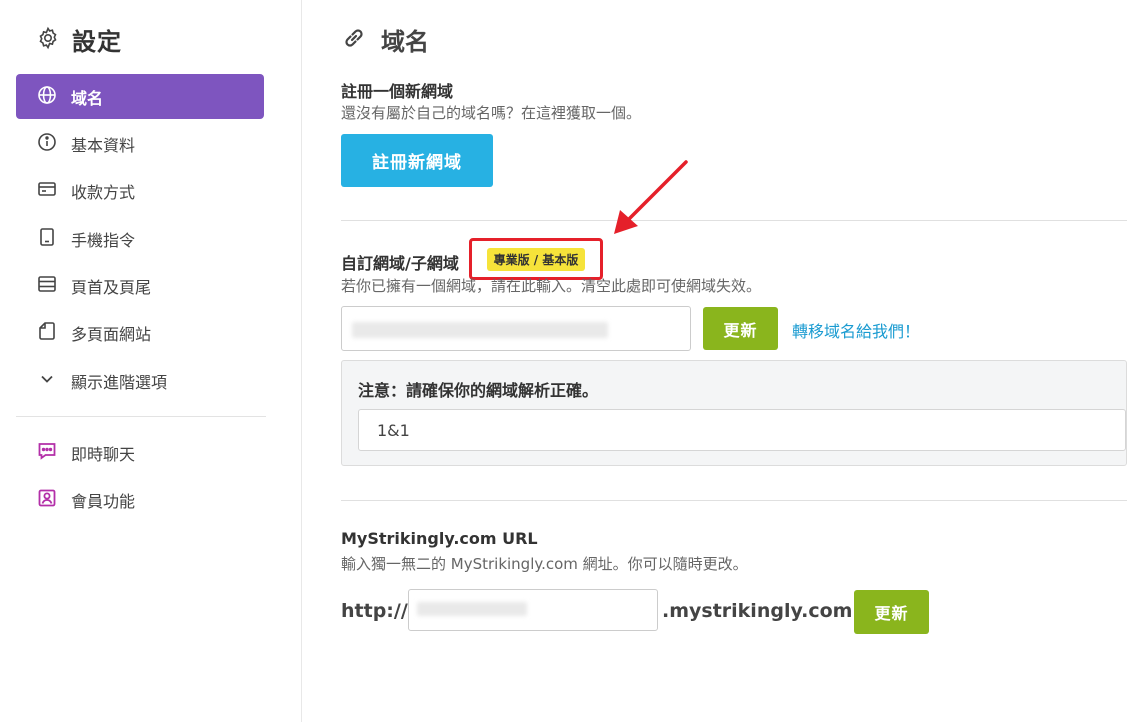 The image size is (1127, 722). What do you see at coordinates (103, 454) in the screenshot?
I see `sidebar-item-label: 即時聊天` at bounding box center [103, 454].